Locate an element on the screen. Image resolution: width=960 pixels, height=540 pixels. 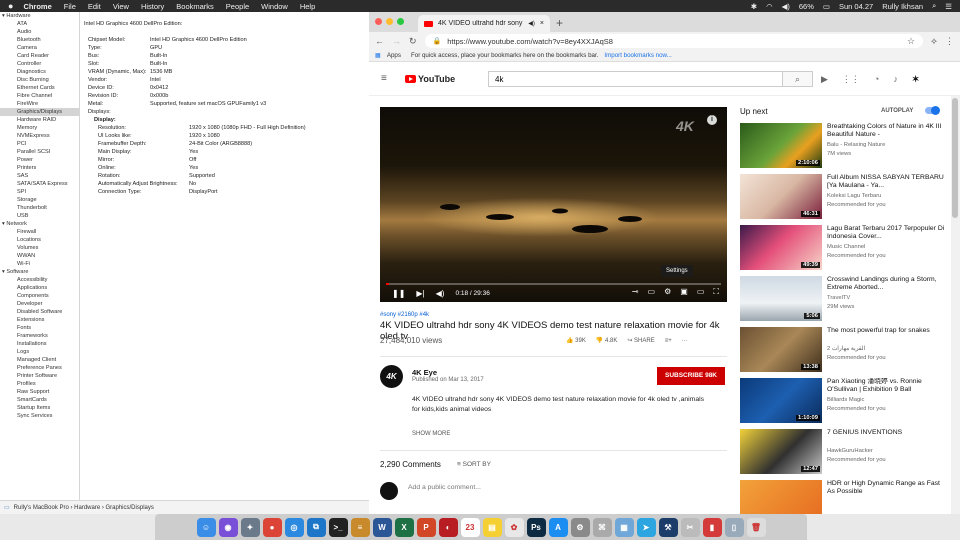
video-thumbnail: 1:10:09 is located at coordinates (781, 400).